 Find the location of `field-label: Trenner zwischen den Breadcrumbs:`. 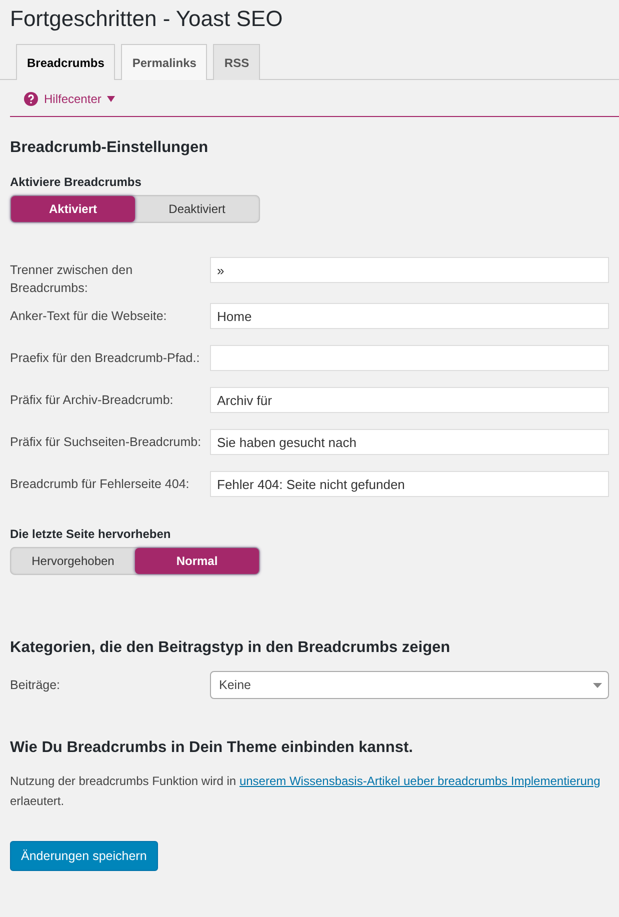

field-label: Trenner zwischen den Breadcrumbs: is located at coordinates (72, 279).